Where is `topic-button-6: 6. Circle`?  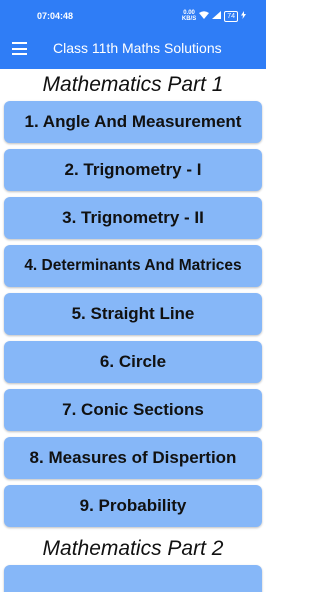
topic-button-6: 6. Circle is located at coordinates (133, 362).